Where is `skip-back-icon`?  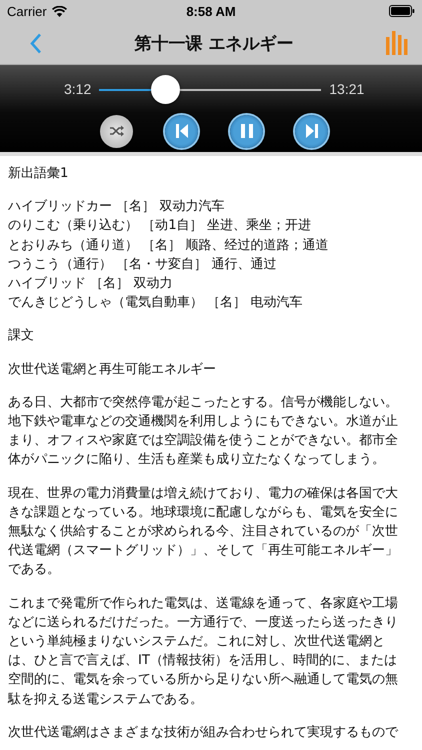
skip-back-icon is located at coordinates (182, 131).